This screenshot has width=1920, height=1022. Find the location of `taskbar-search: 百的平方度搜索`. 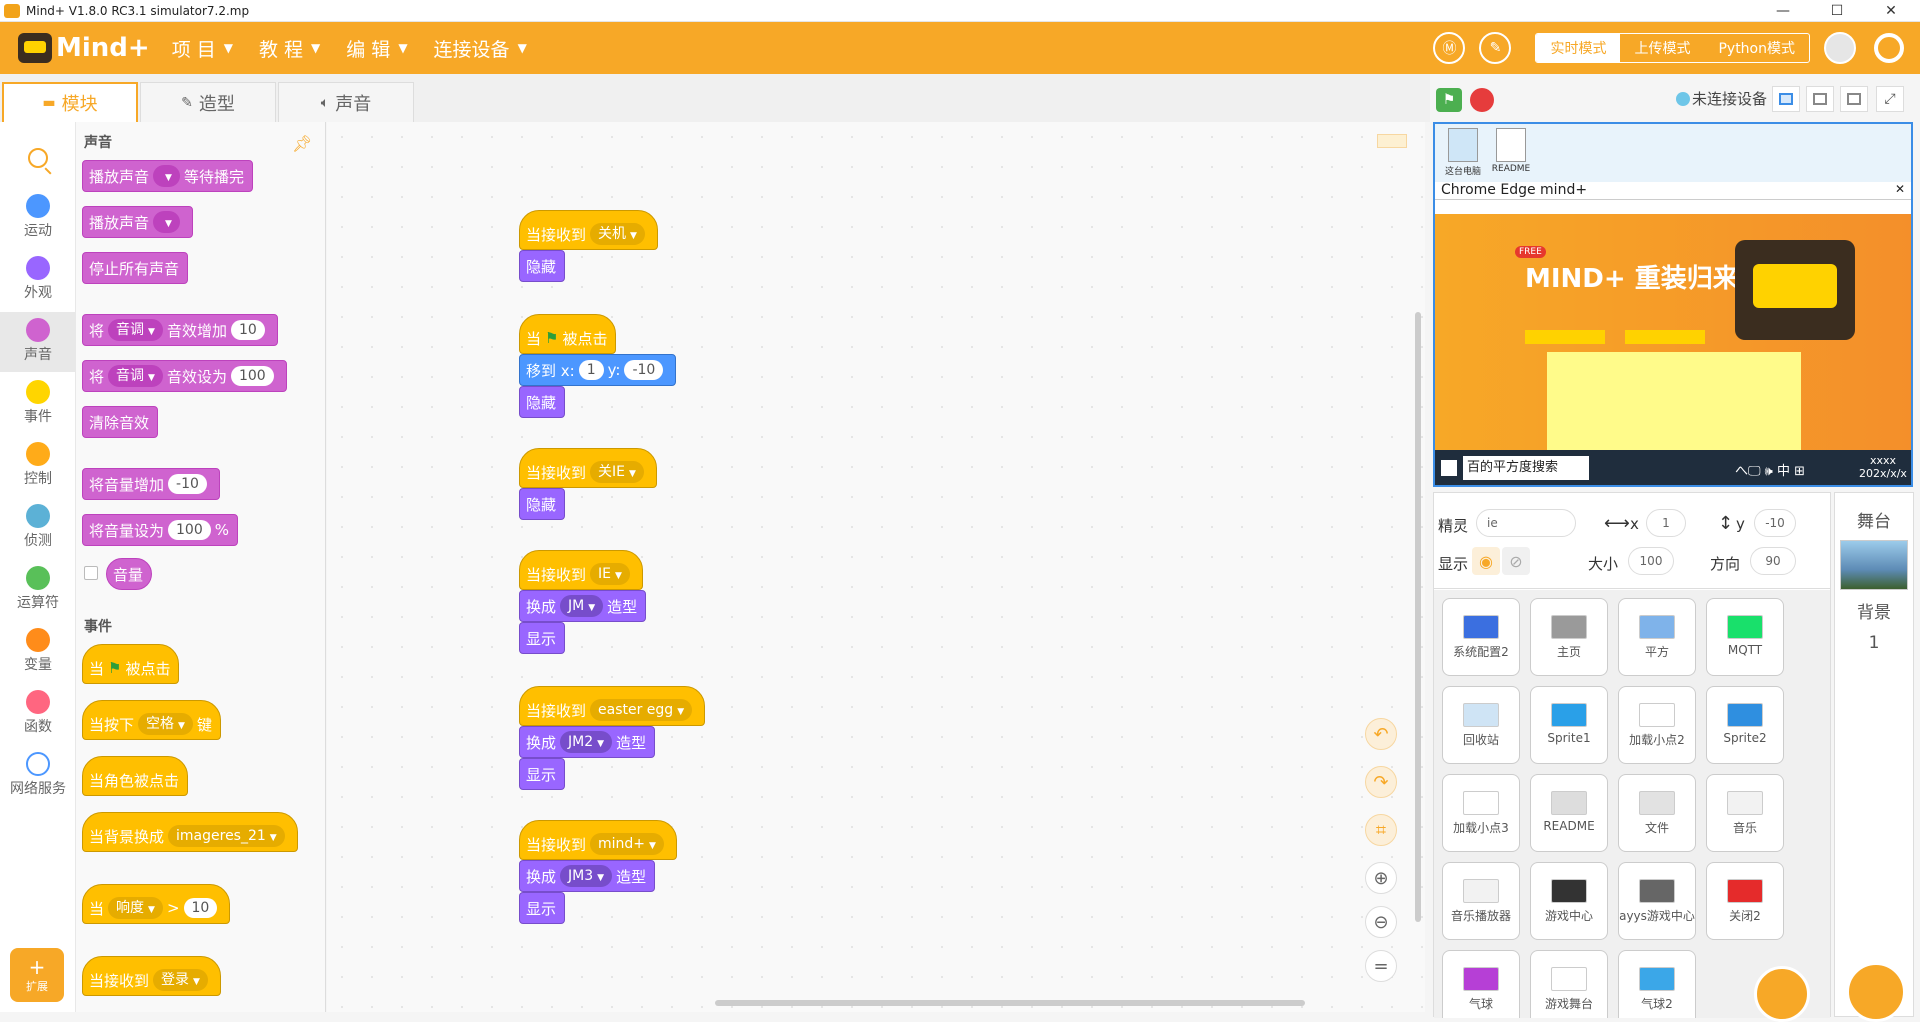

taskbar-search: 百的平方度搜索 is located at coordinates (1526, 468).